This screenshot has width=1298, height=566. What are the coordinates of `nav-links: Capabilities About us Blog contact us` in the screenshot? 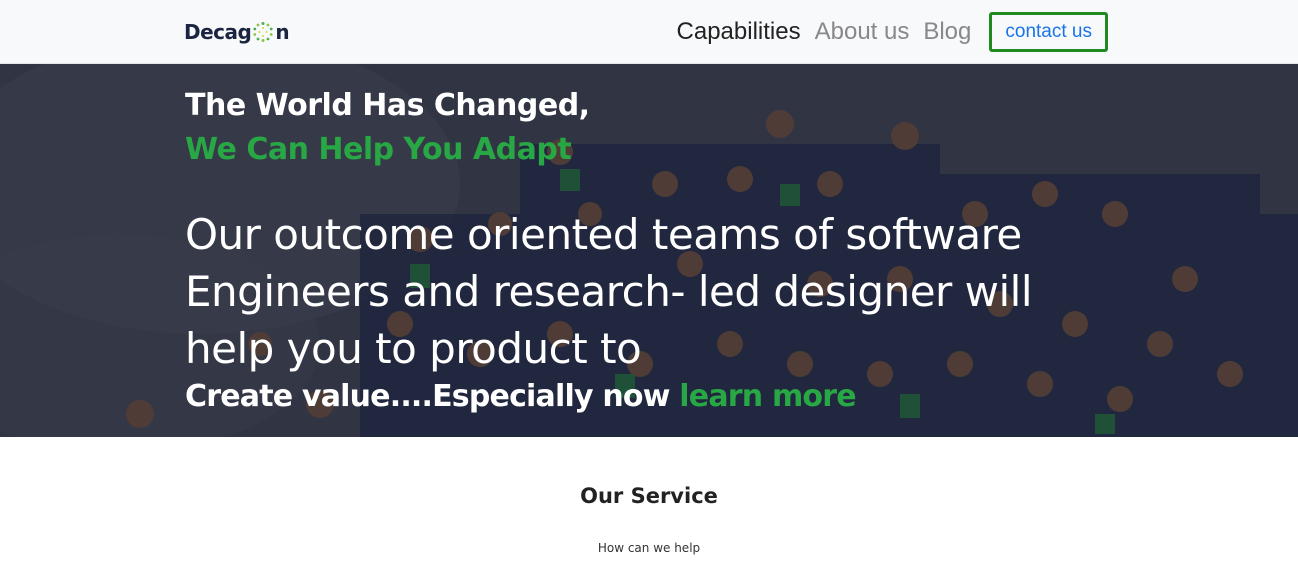 It's located at (892, 32).